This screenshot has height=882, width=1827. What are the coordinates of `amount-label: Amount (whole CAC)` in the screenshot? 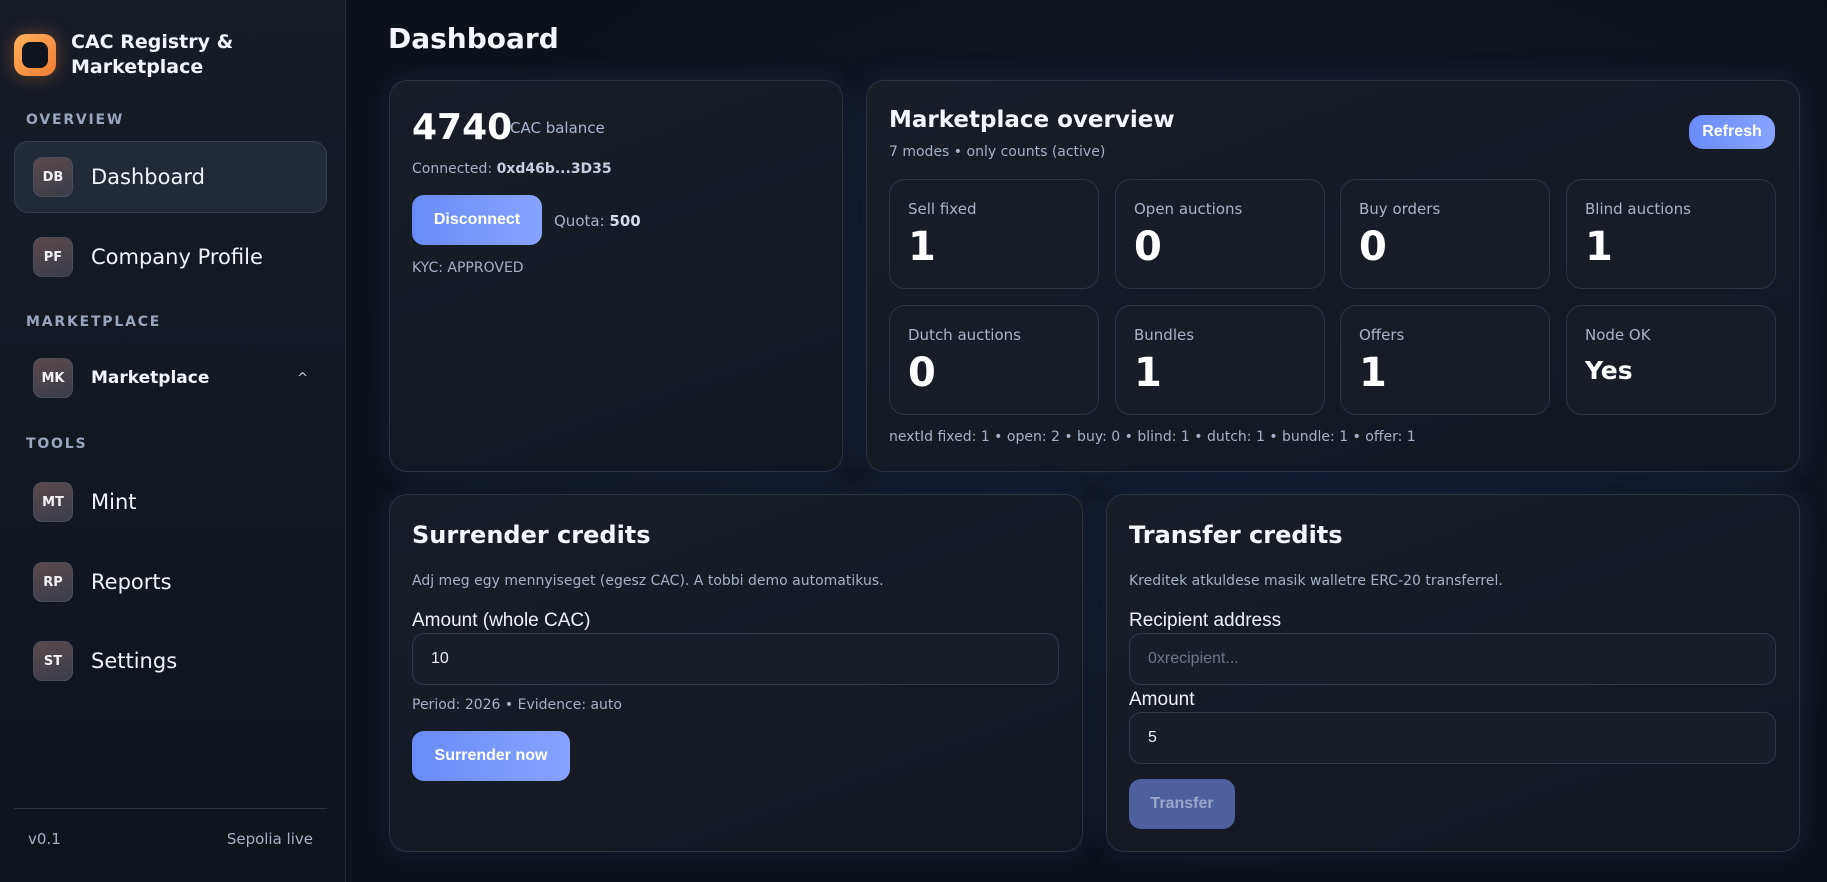 It's located at (501, 620).